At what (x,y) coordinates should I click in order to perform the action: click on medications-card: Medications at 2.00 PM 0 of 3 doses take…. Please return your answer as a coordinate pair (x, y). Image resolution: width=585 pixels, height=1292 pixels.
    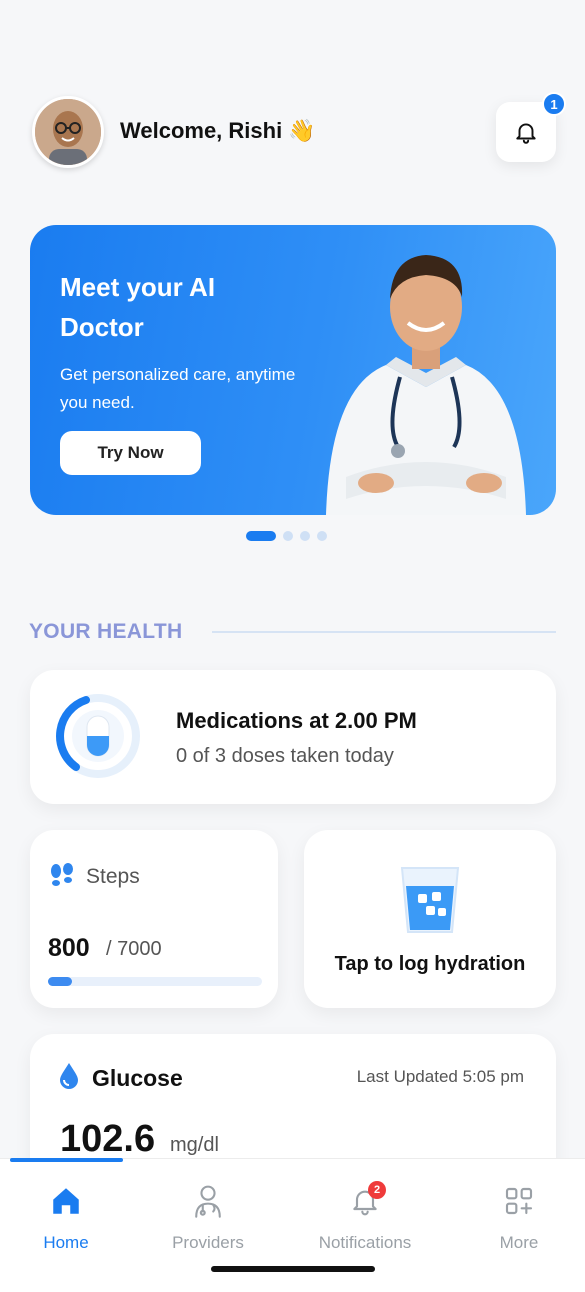
    Looking at the image, I should click on (293, 737).